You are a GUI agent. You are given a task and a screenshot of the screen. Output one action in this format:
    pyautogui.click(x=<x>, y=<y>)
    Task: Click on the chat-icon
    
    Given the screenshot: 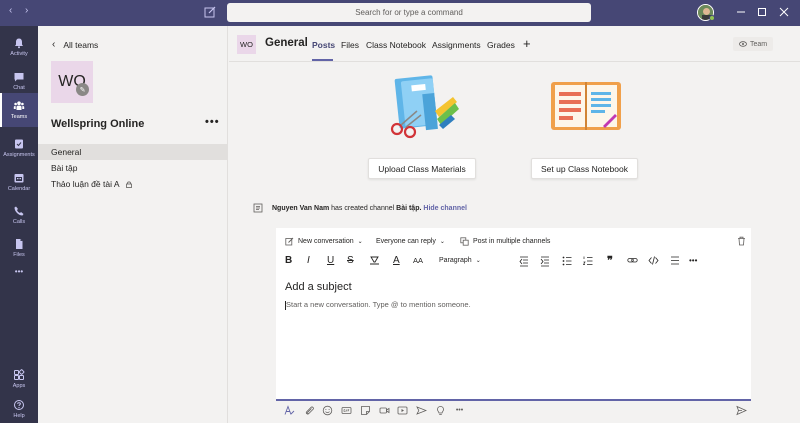 What is the action you would take?
    pyautogui.click(x=19, y=77)
    